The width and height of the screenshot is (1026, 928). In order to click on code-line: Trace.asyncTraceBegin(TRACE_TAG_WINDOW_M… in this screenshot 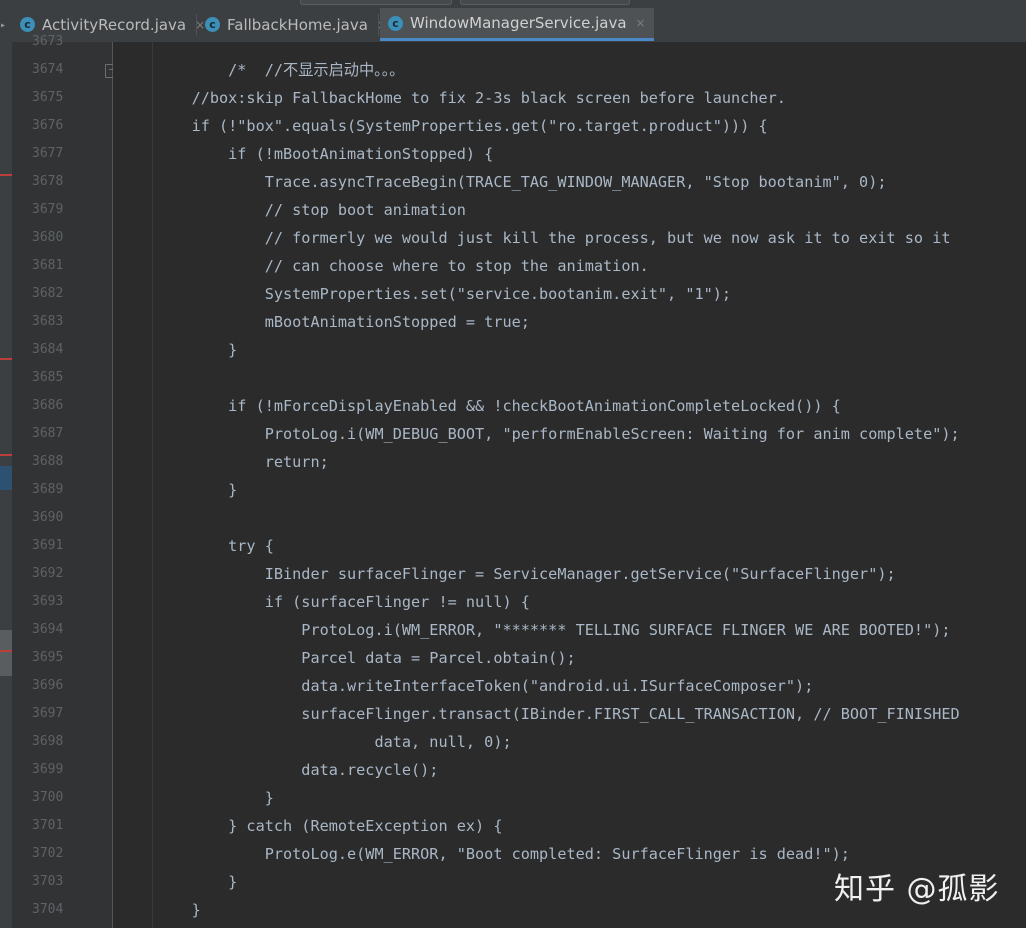, I will do `click(521, 182)`.